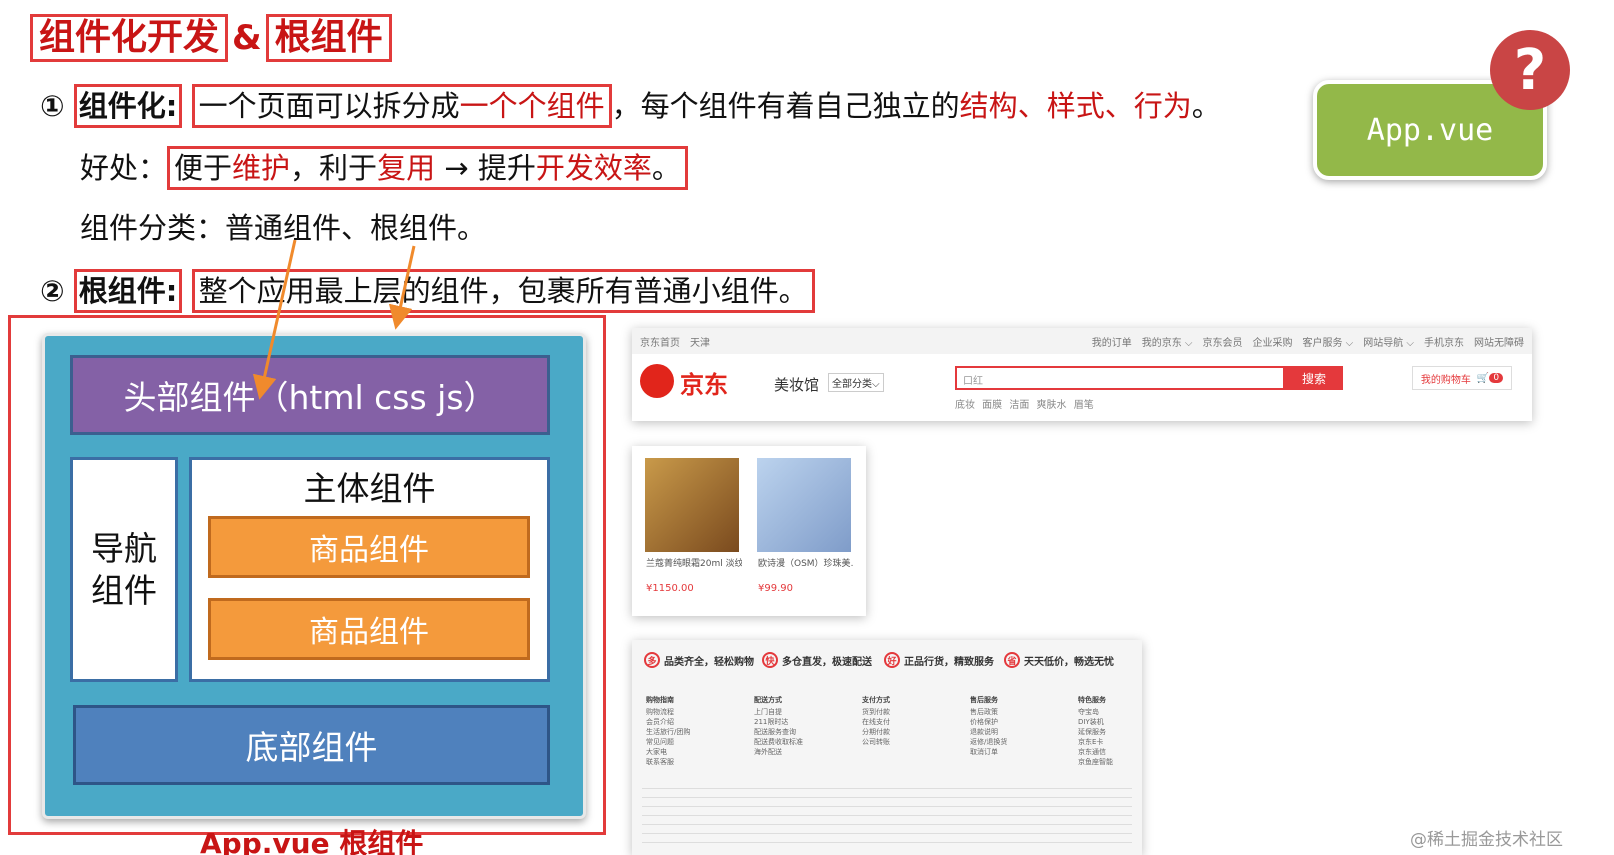  I want to click on kw-structure: 结构, so click(988, 106).